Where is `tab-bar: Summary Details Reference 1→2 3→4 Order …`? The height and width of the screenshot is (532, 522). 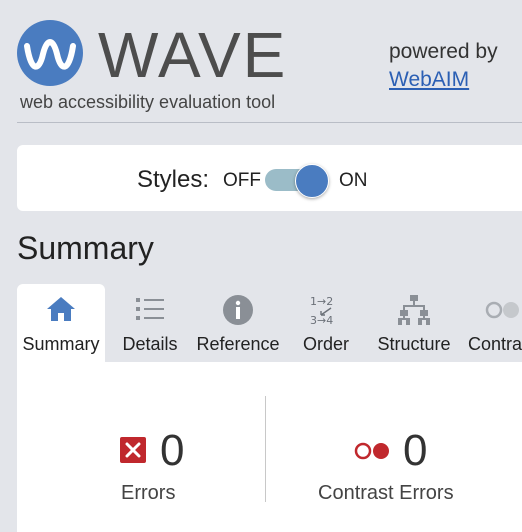 tab-bar: Summary Details Reference 1→2 3→4 Order … is located at coordinates (269, 323).